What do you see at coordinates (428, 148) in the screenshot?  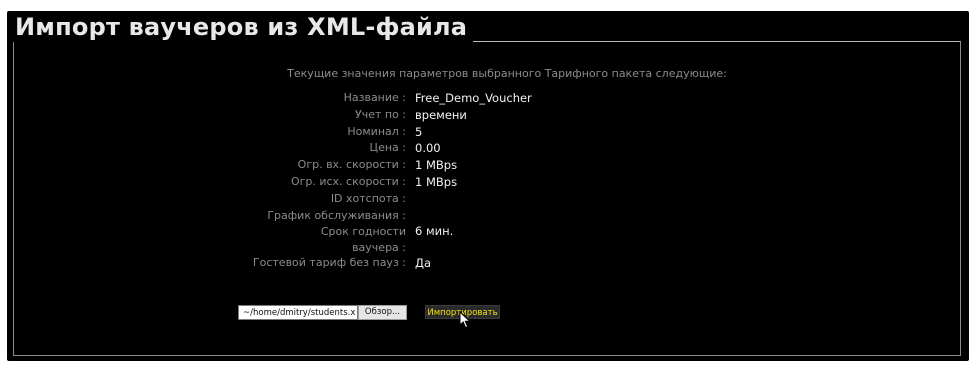 I see `param-value: 0.00` at bounding box center [428, 148].